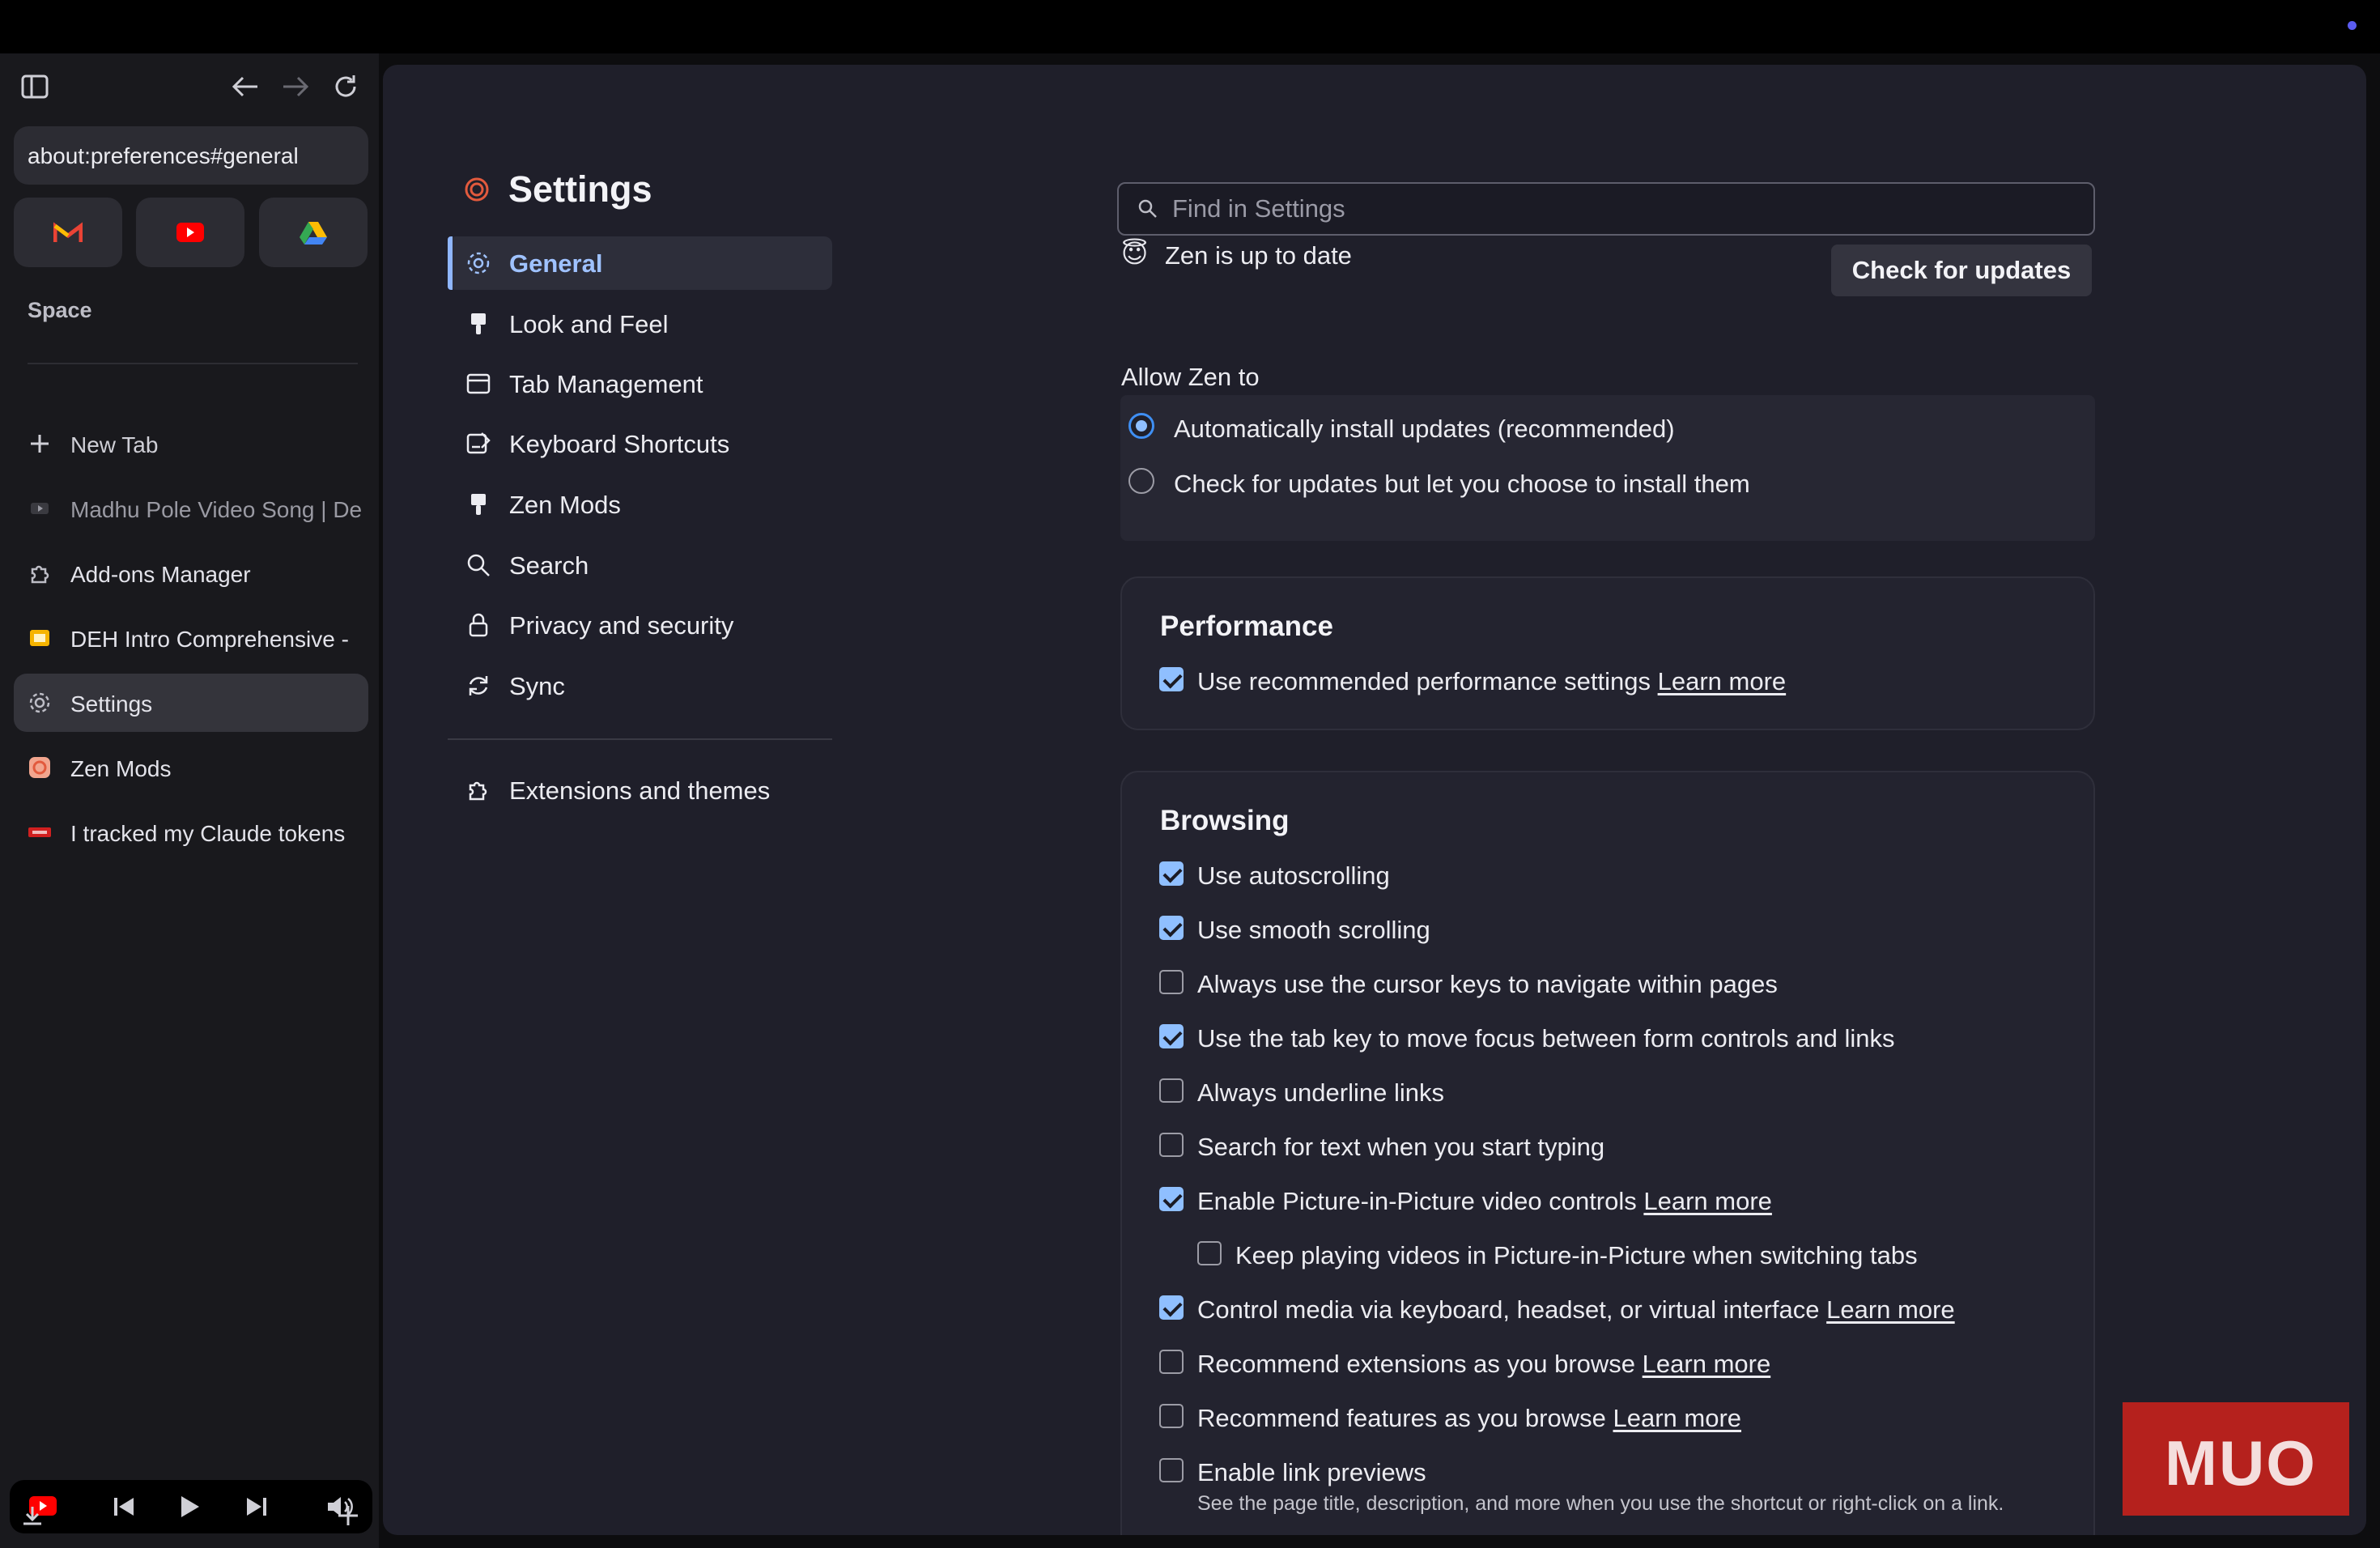  Describe the element at coordinates (193, 363) in the screenshot. I see `space-divider` at that location.